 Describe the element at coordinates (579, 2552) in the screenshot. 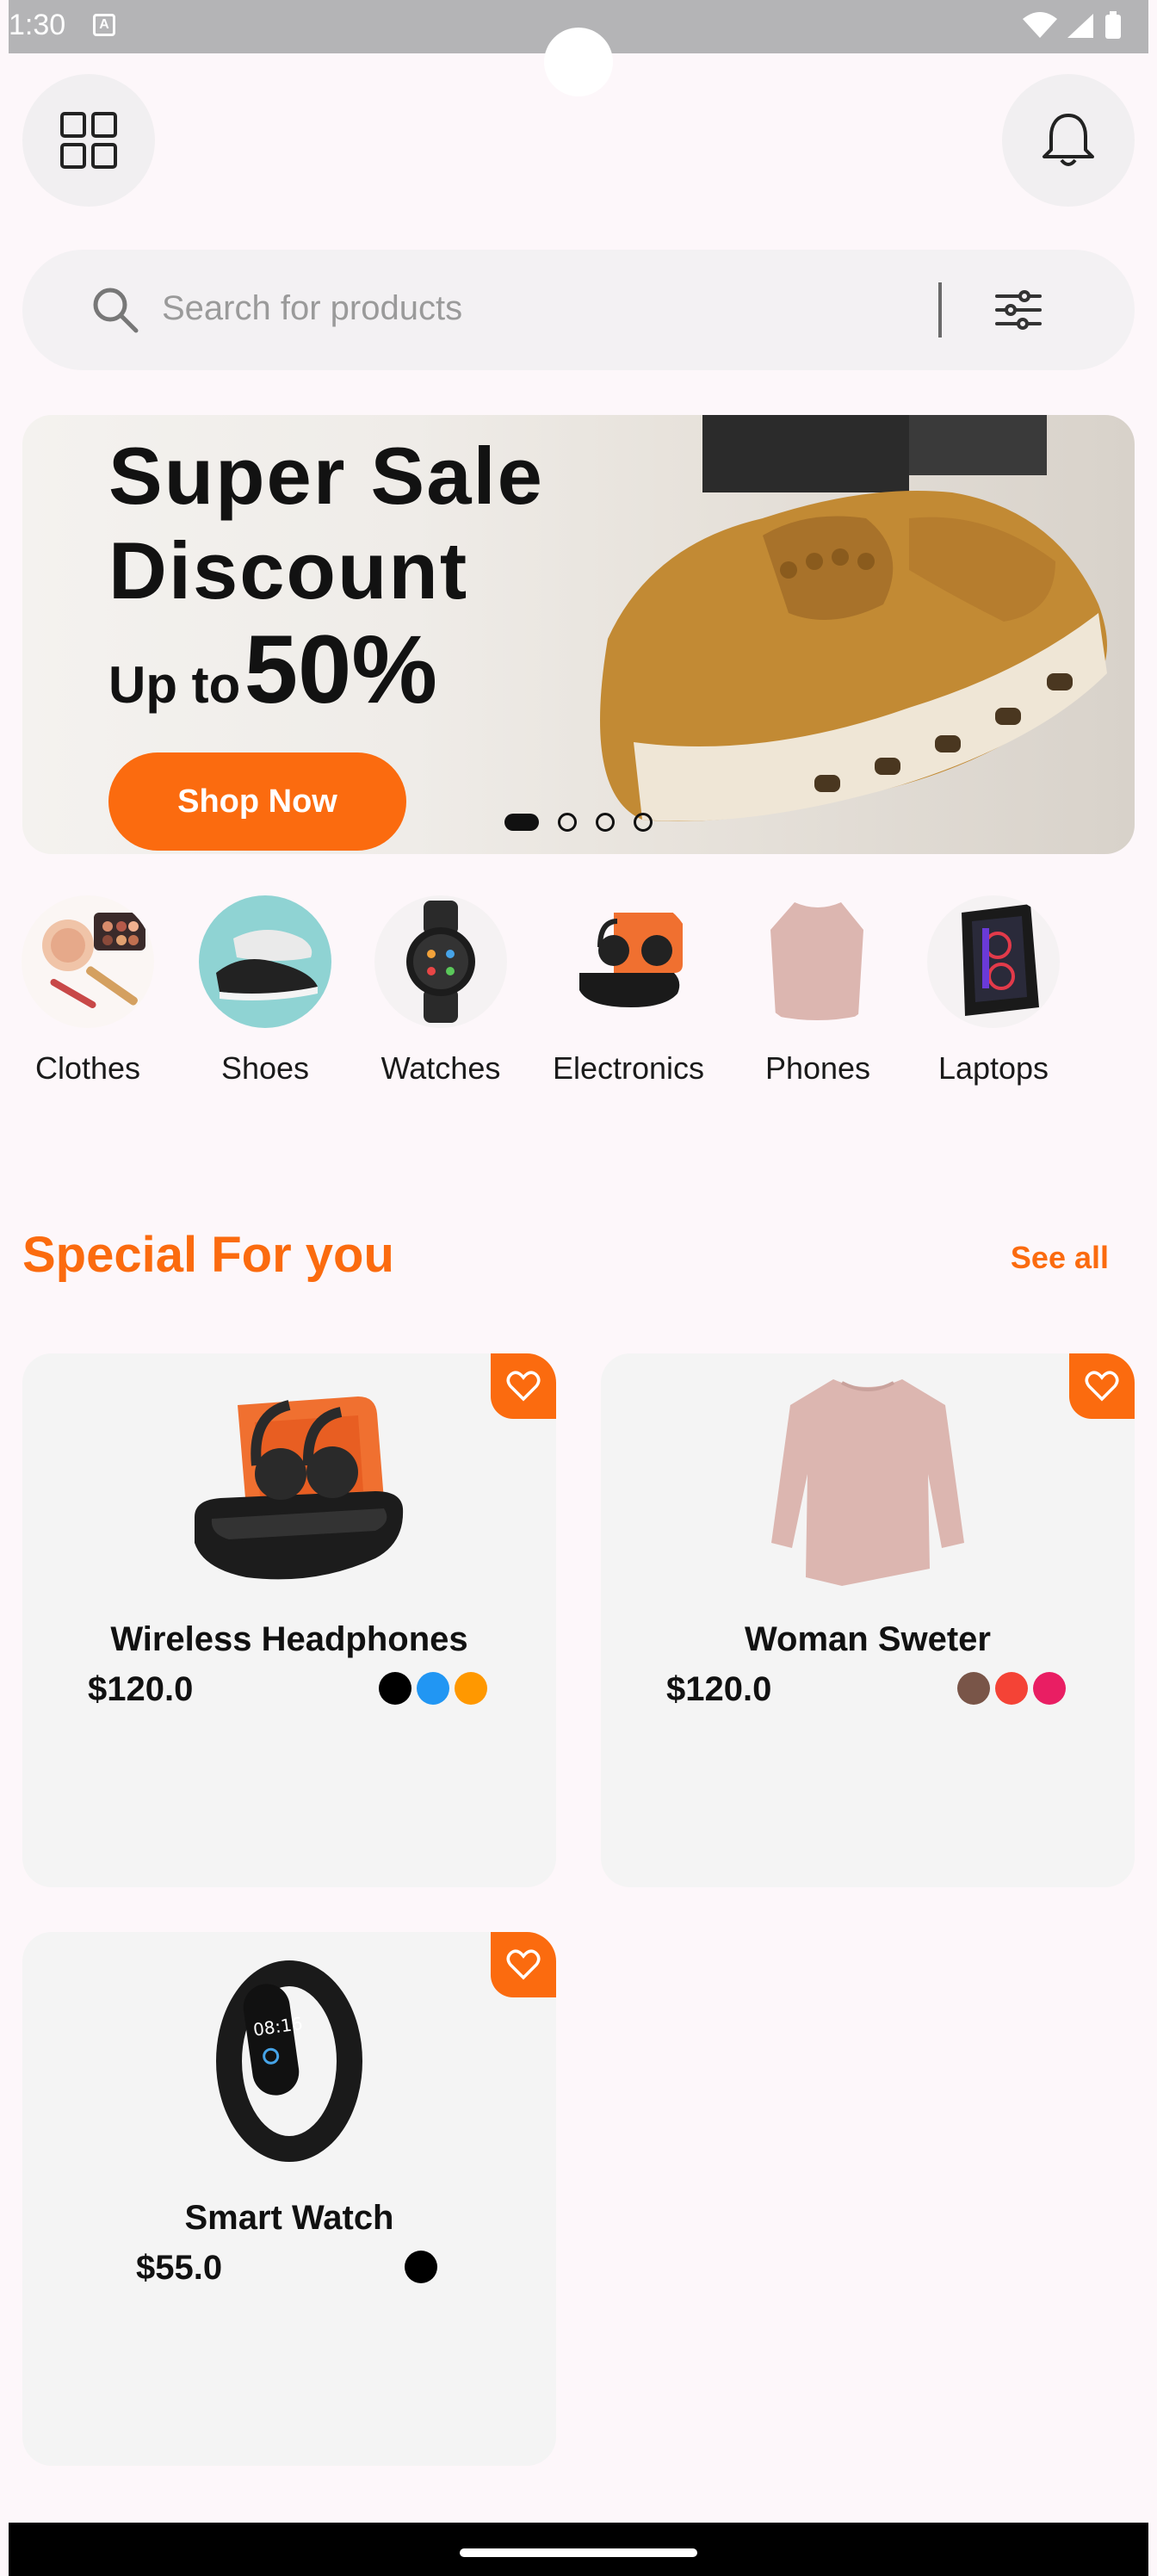

I see `home-gesture-handle` at that location.